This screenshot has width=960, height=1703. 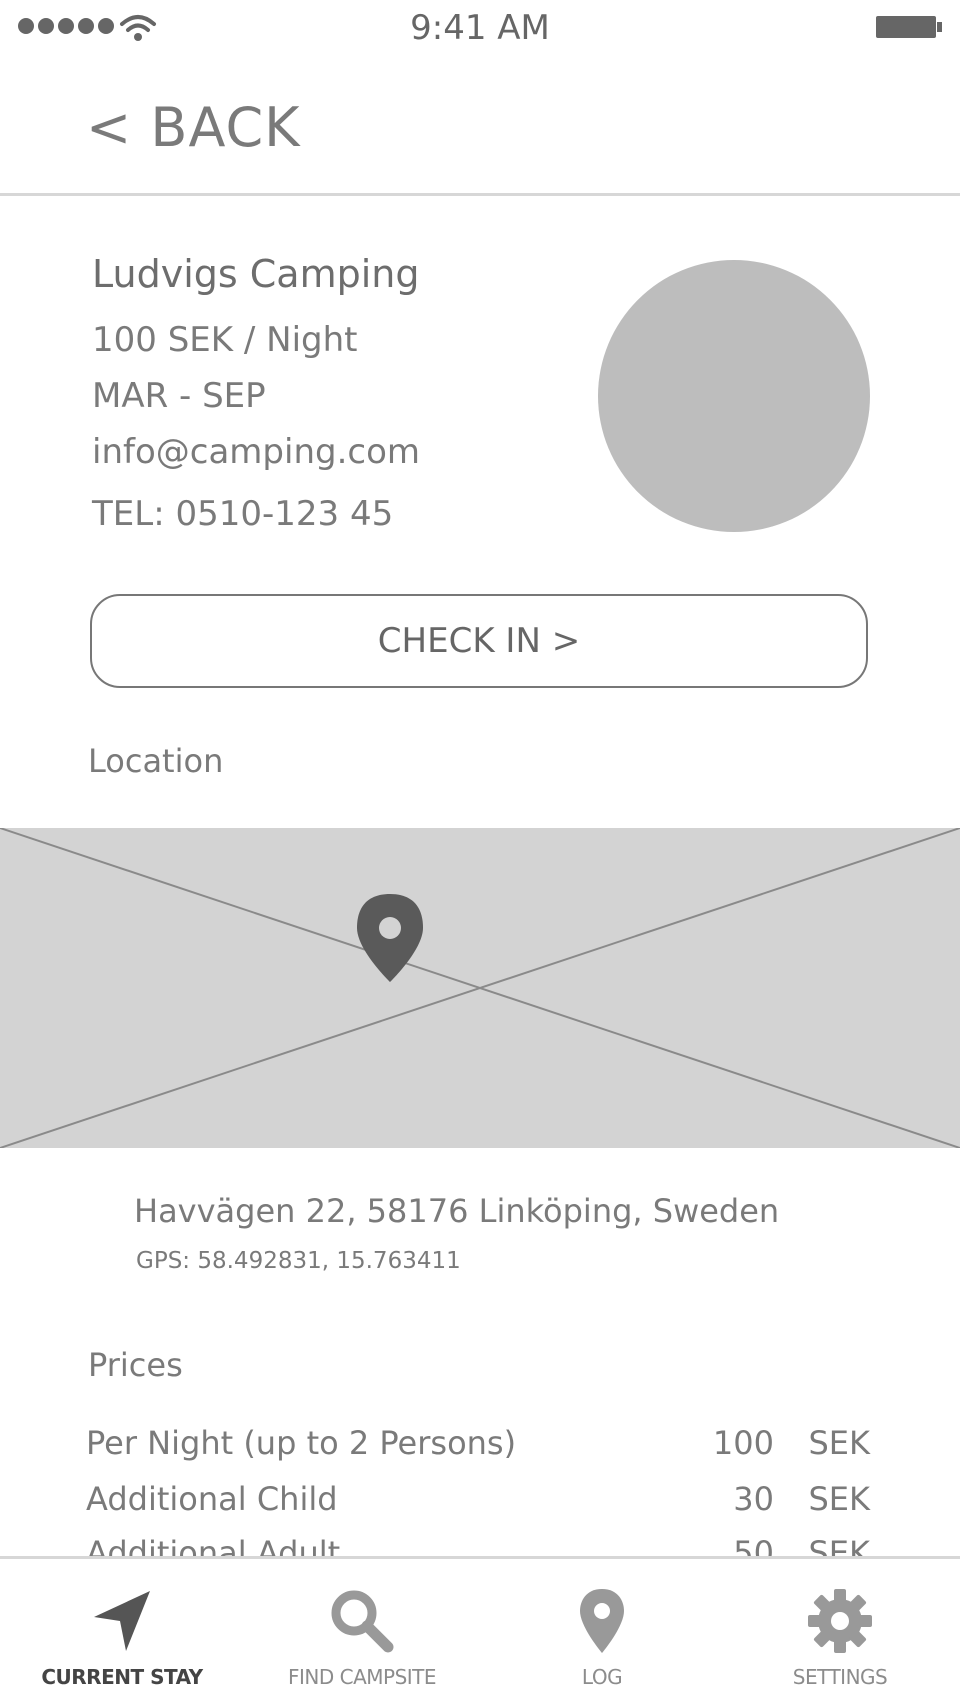 I want to click on navigation-arrow-icon, so click(x=122, y=1621).